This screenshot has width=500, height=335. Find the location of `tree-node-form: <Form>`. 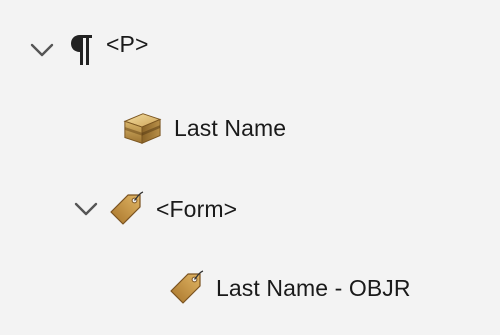

tree-node-form: <Form> is located at coordinates (155, 209).